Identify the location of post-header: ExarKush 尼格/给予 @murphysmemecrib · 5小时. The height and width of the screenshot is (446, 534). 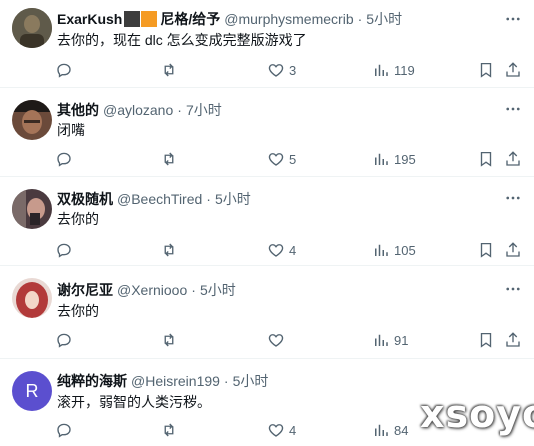
(229, 19).